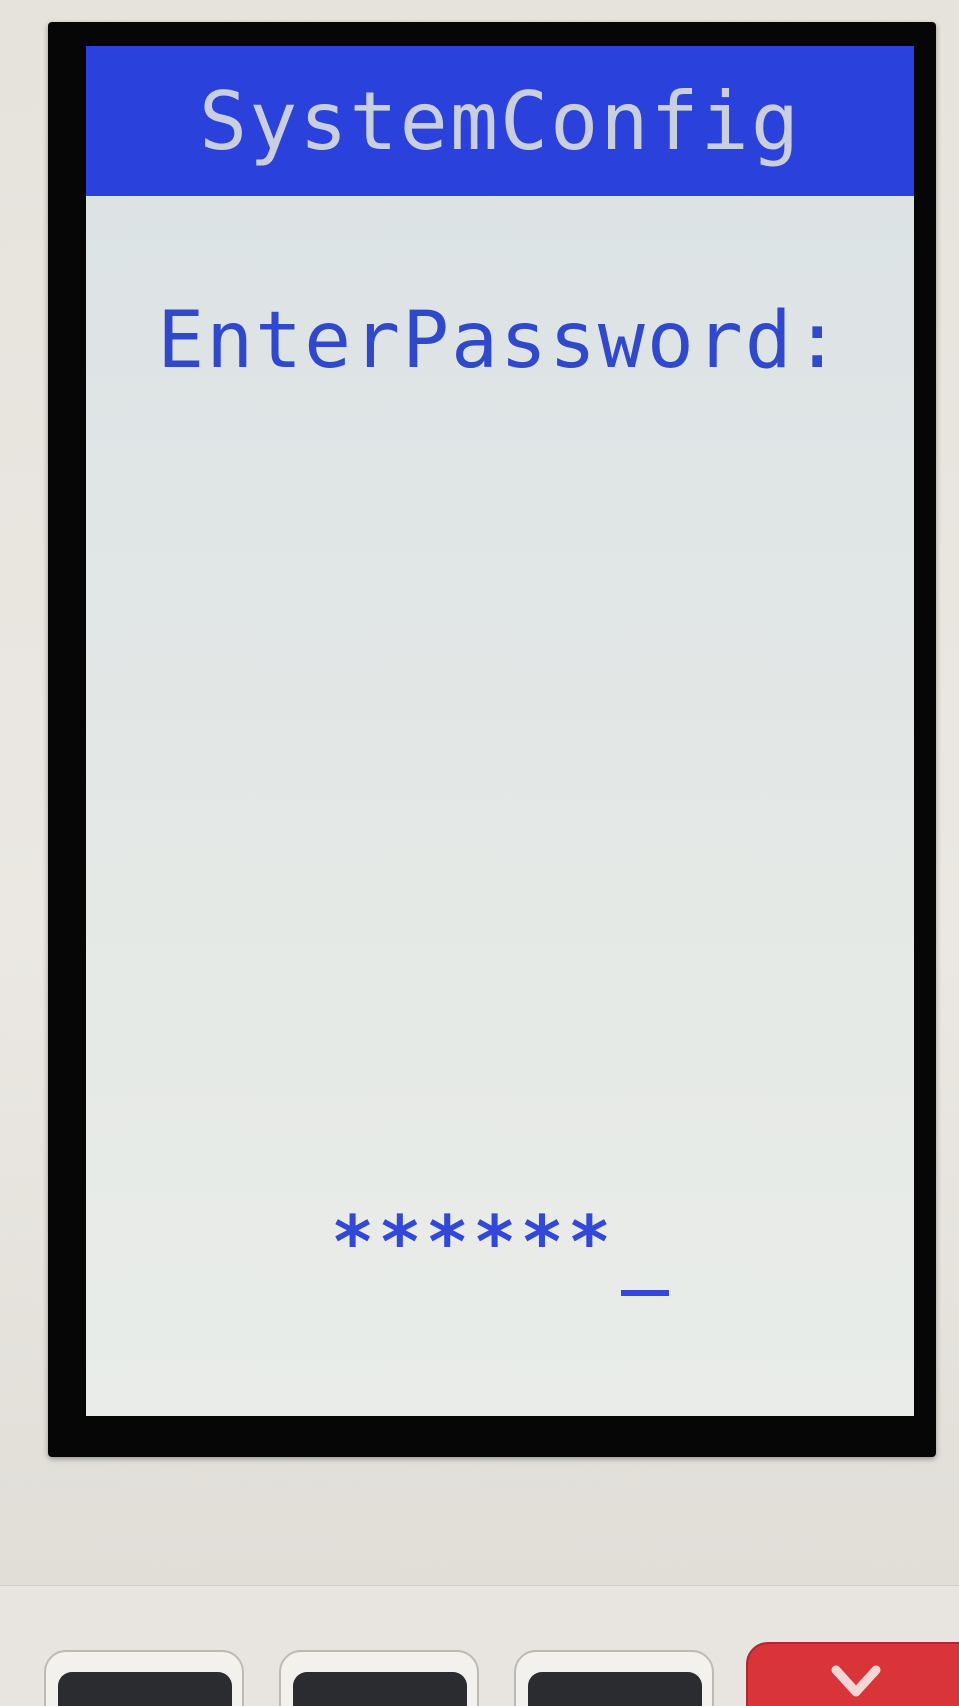 Image resolution: width=959 pixels, height=1706 pixels. I want to click on page-title: SystemConfig, so click(500, 121).